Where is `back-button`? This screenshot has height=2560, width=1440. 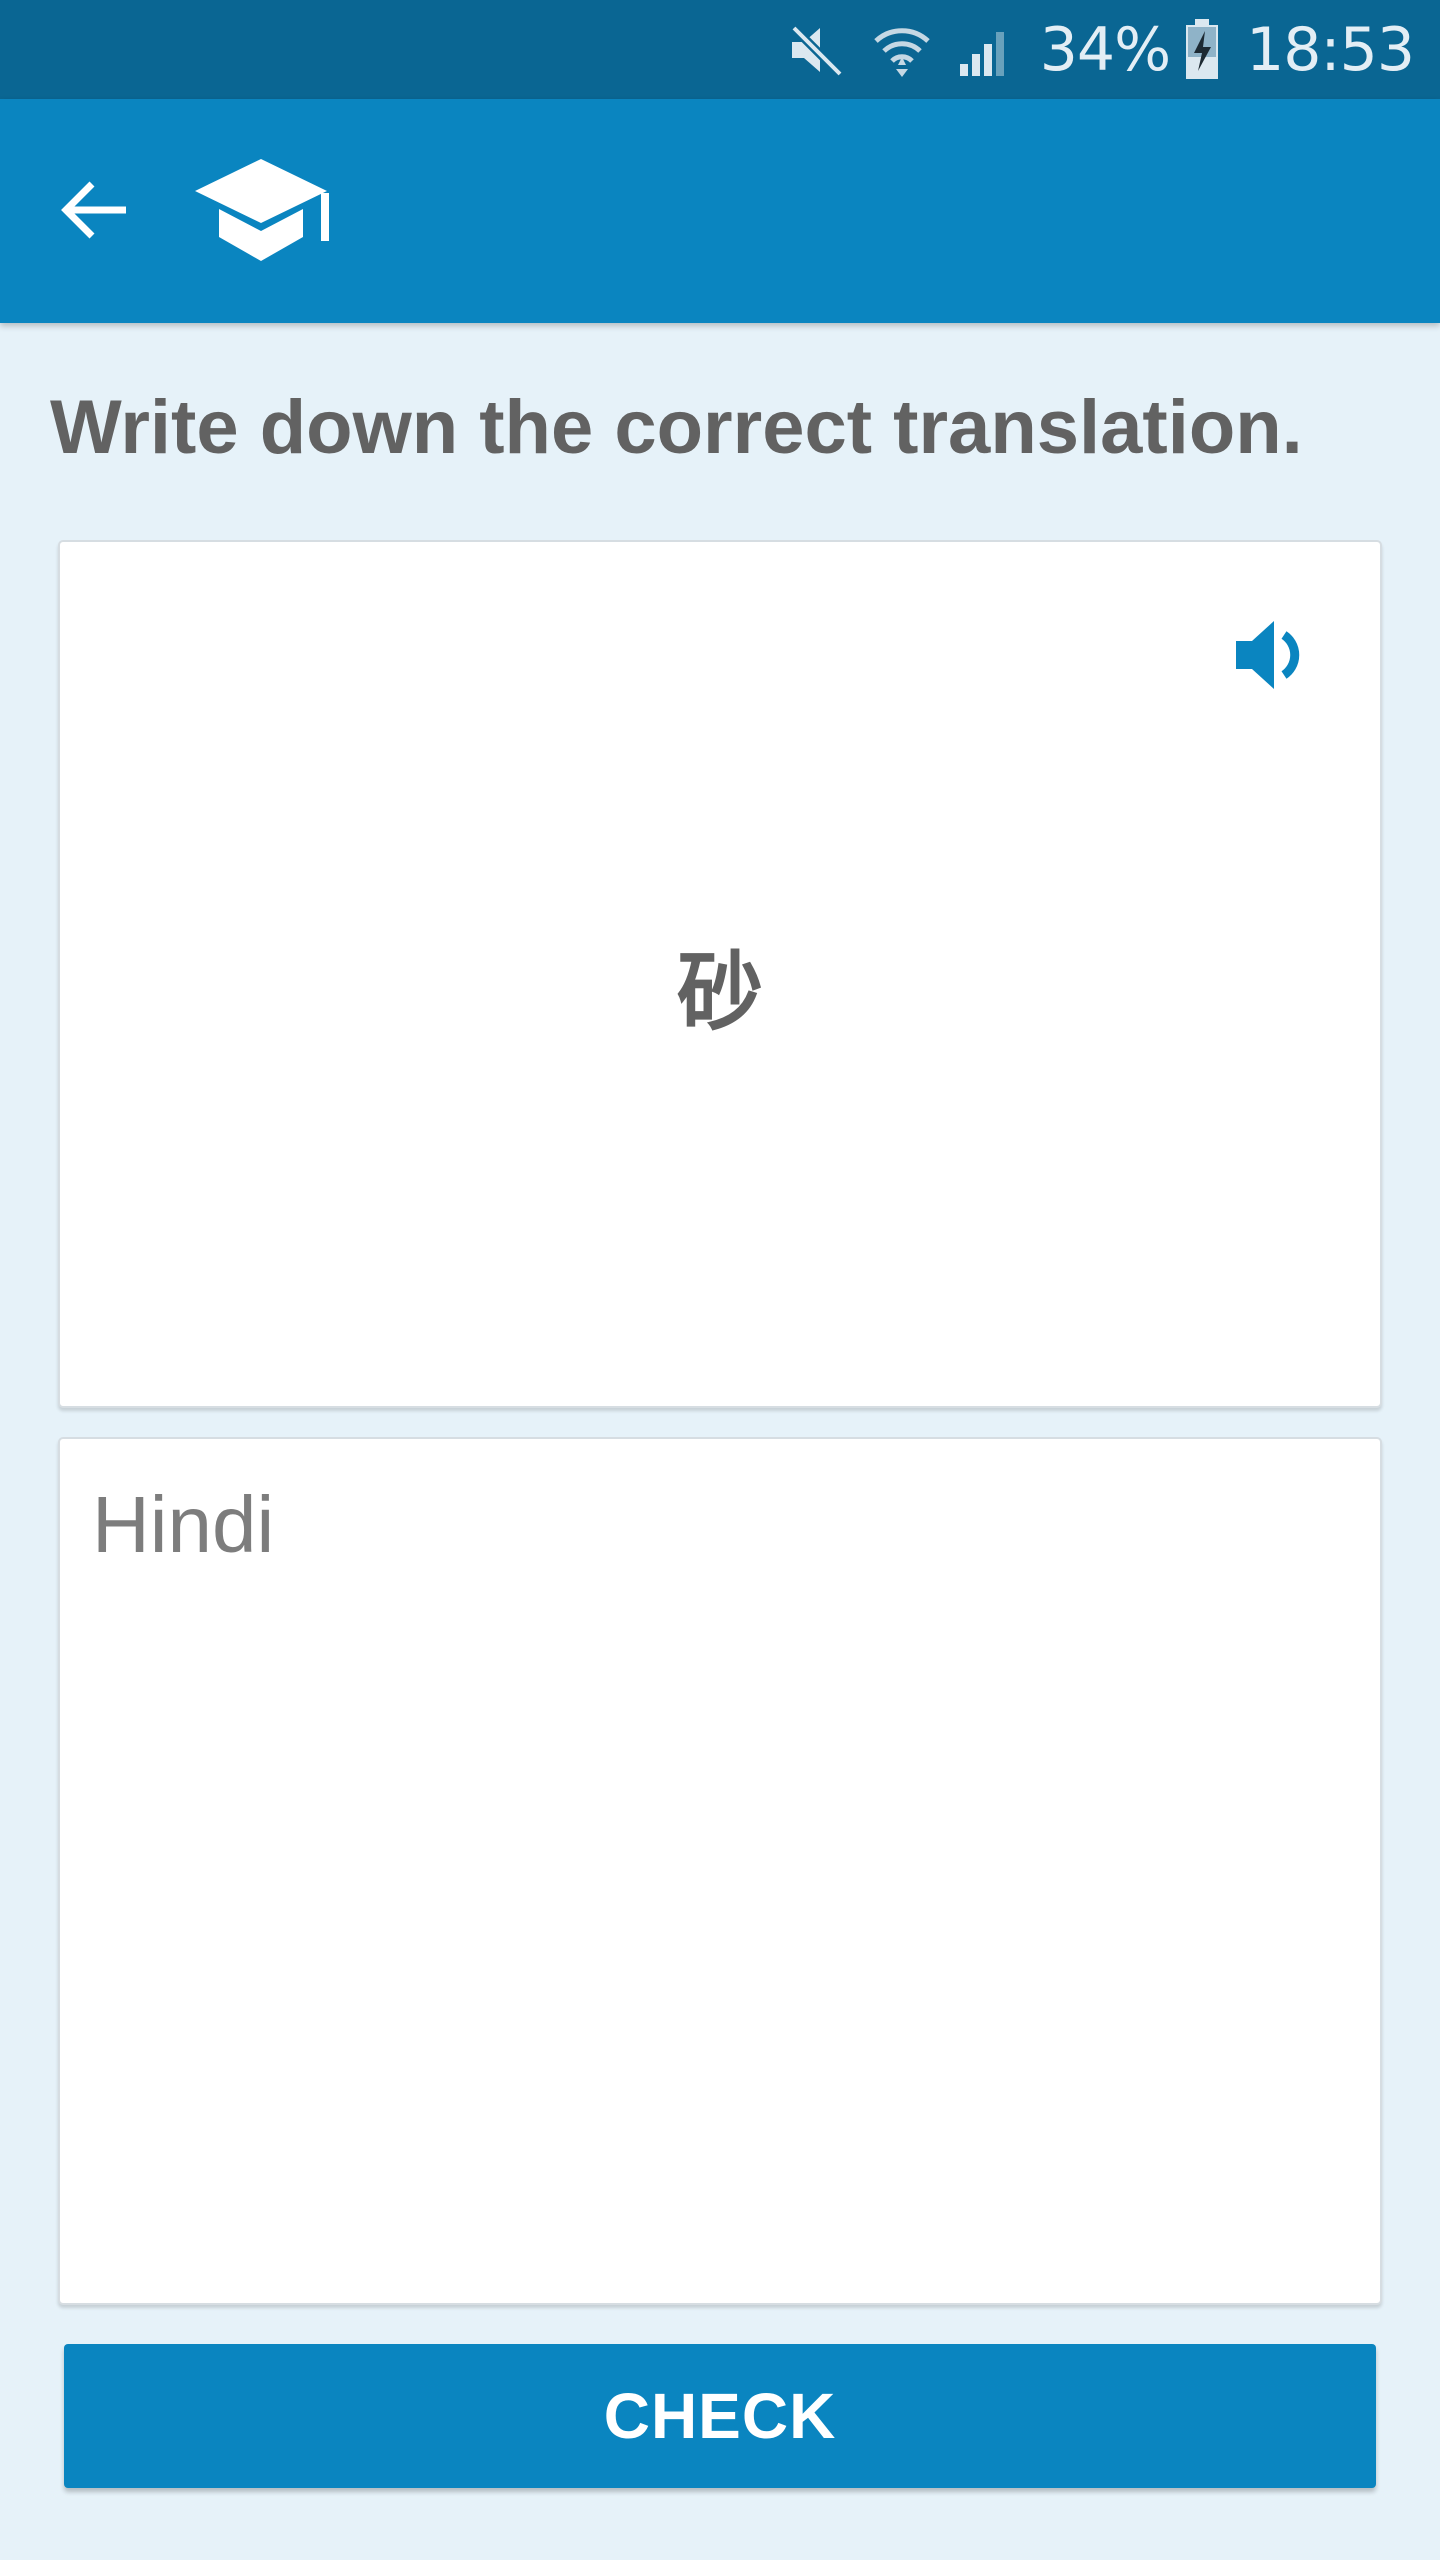 back-button is located at coordinates (95, 210).